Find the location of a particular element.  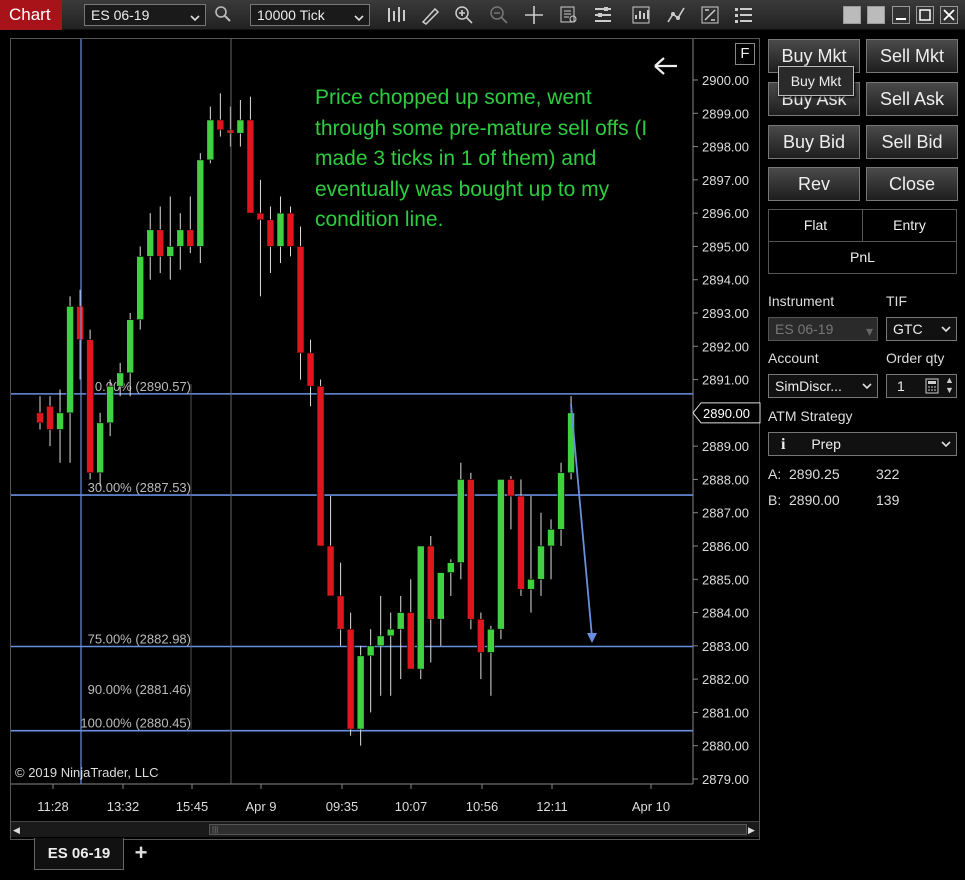

calculator-icon is located at coordinates (932, 389).